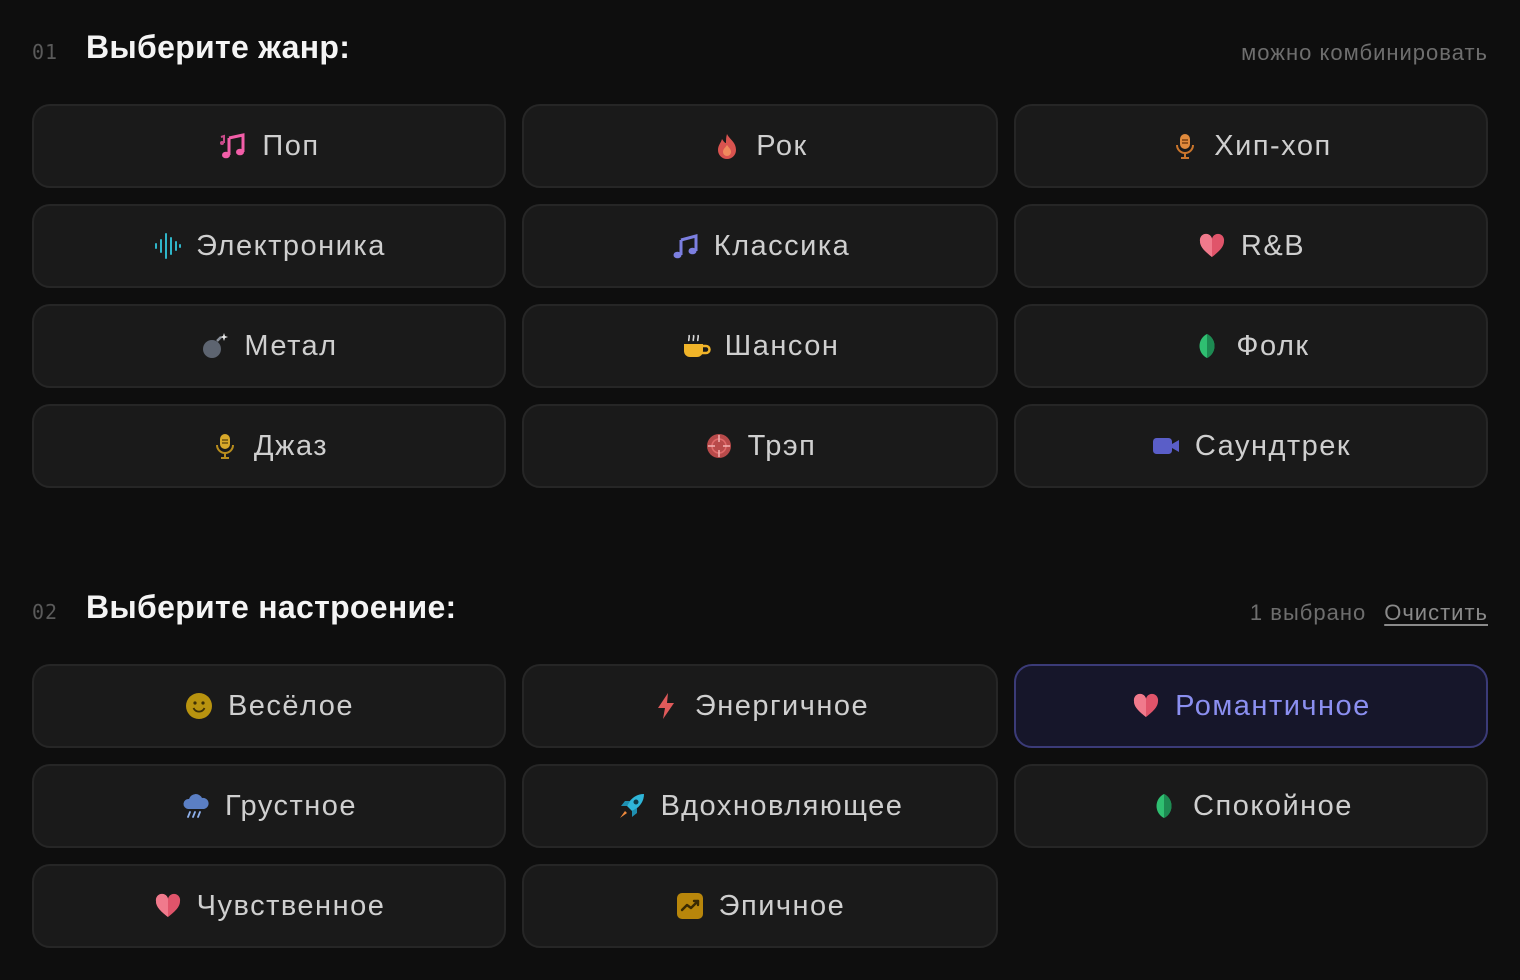  I want to click on genre-chip-folk: Фолк, so click(1251, 346).